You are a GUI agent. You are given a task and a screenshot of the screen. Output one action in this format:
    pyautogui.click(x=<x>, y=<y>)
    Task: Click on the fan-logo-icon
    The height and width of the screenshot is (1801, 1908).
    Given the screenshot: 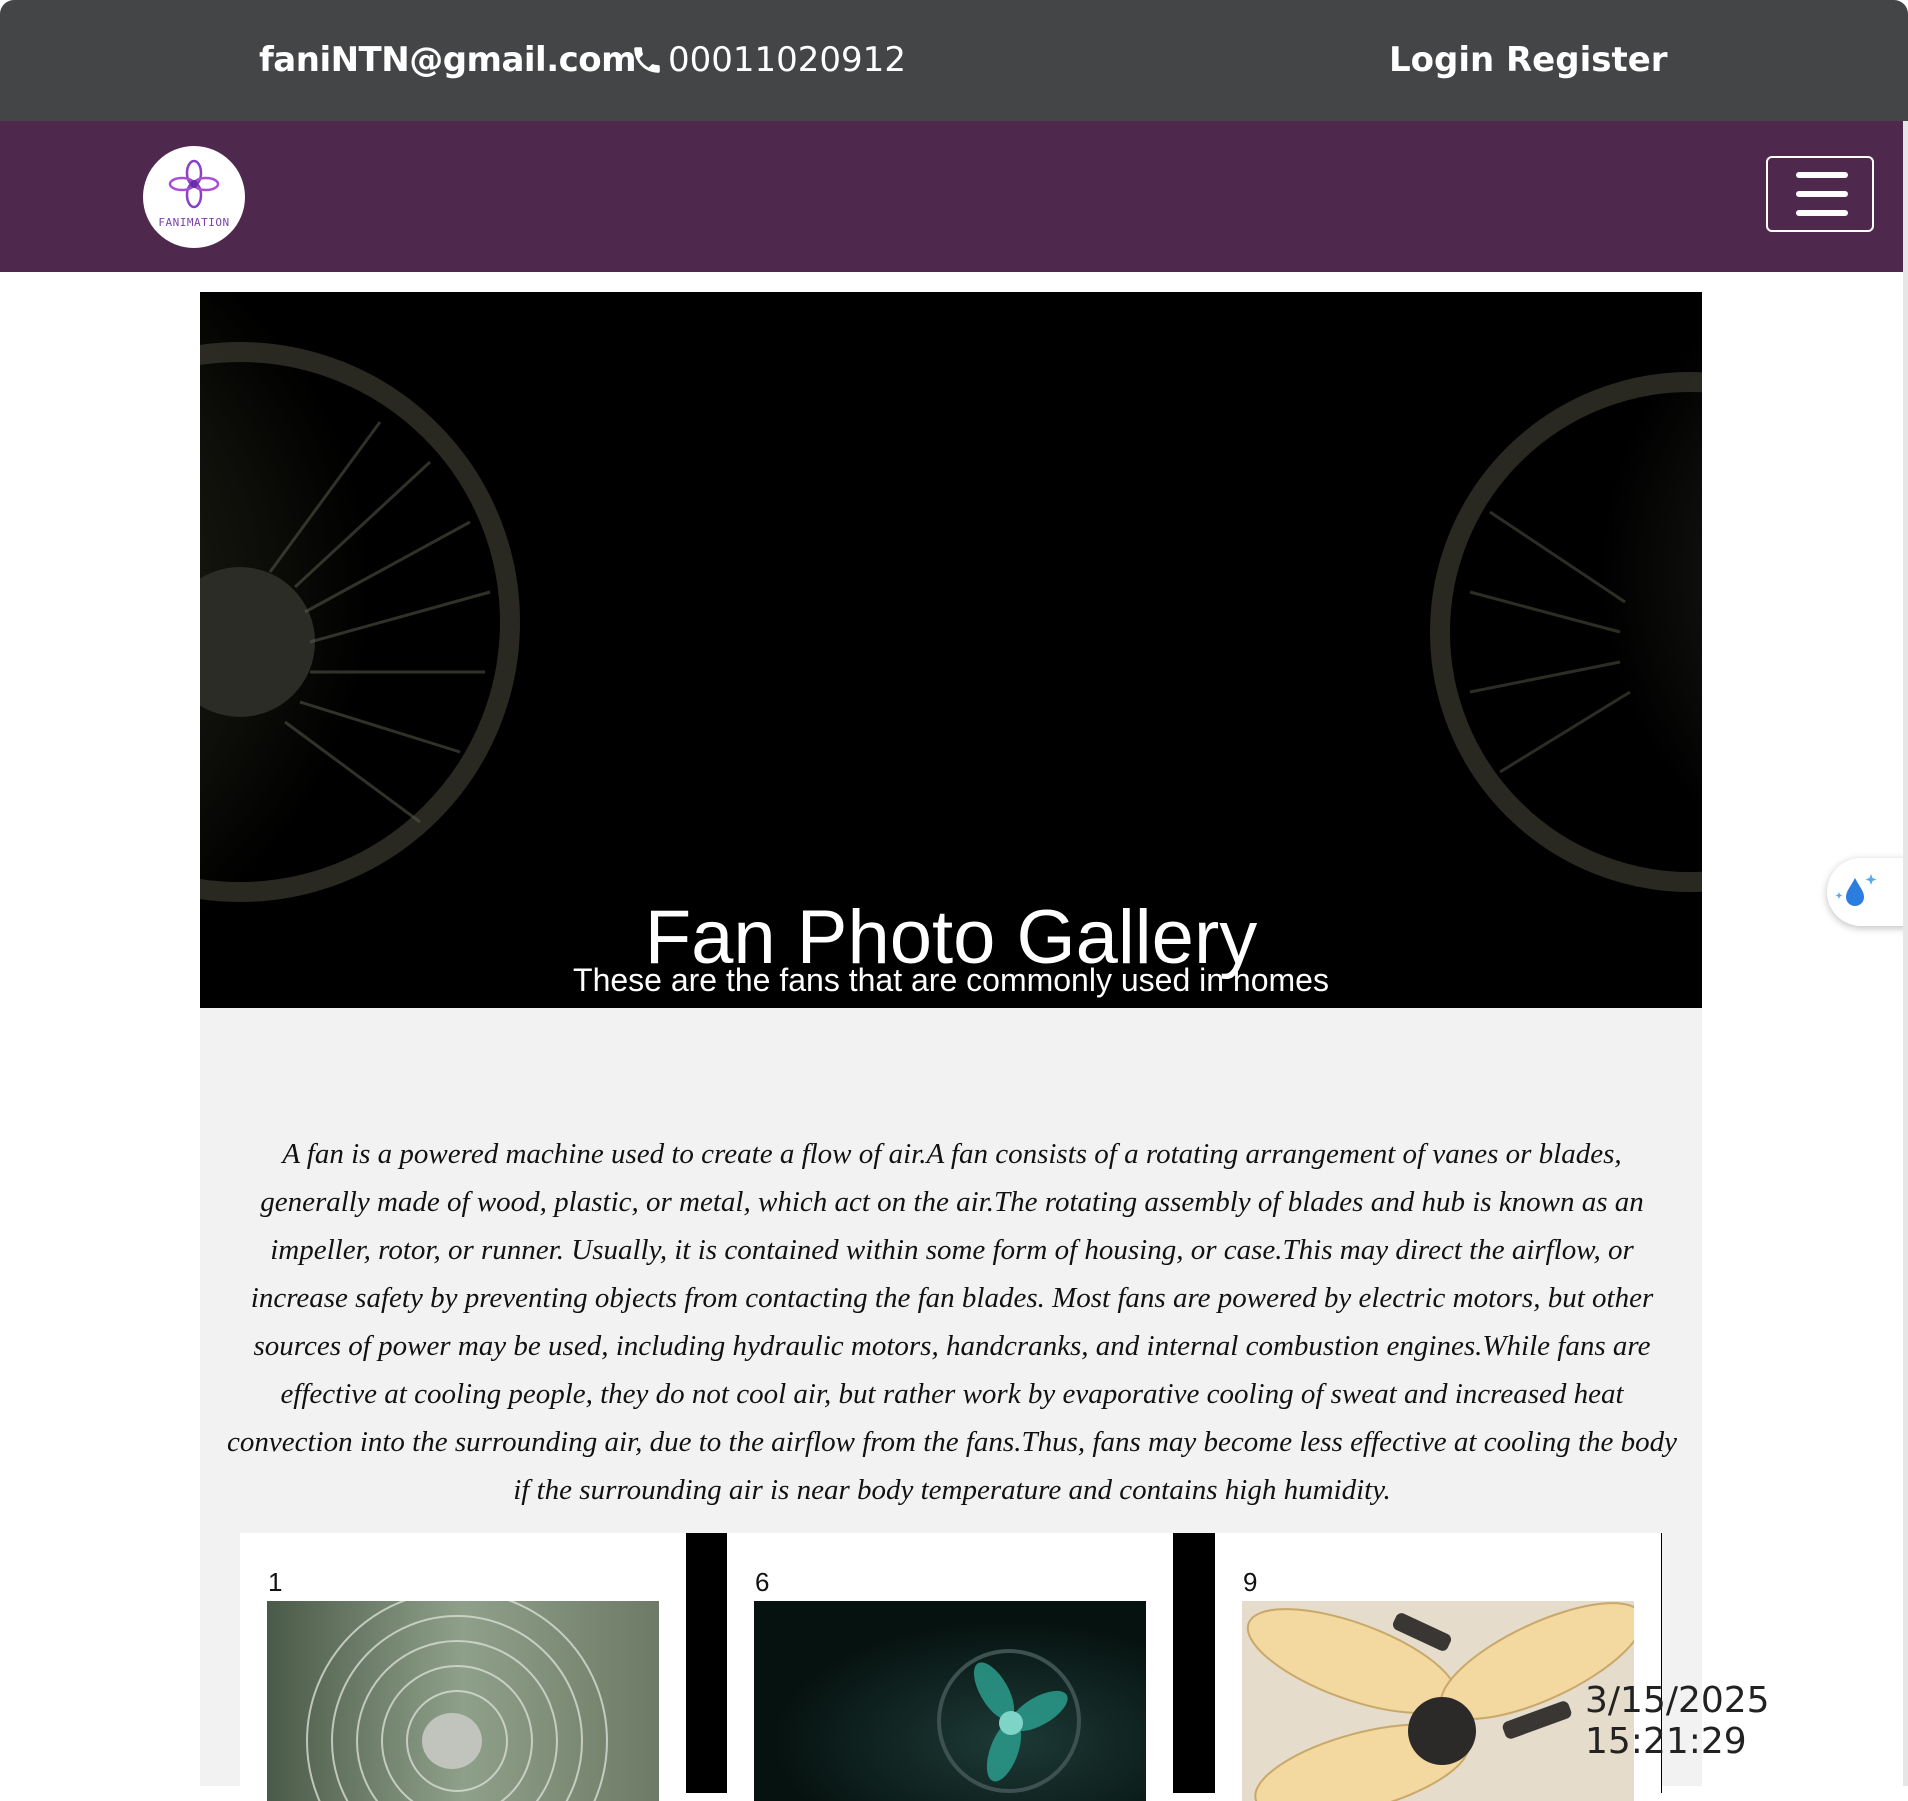 What is the action you would take?
    pyautogui.click(x=194, y=184)
    